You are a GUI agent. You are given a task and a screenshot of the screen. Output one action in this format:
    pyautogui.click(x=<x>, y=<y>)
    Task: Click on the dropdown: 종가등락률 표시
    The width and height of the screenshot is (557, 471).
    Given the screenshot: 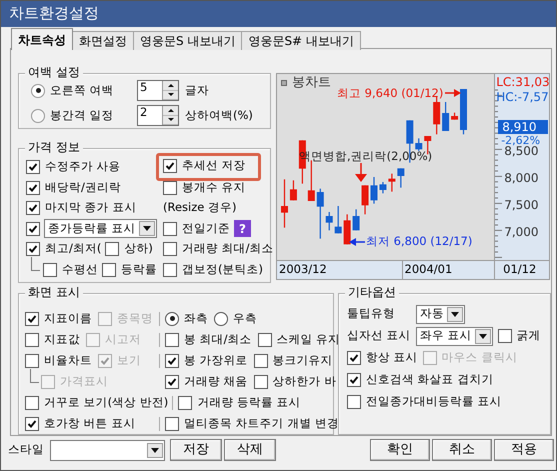 What is the action you would take?
    pyautogui.click(x=100, y=228)
    